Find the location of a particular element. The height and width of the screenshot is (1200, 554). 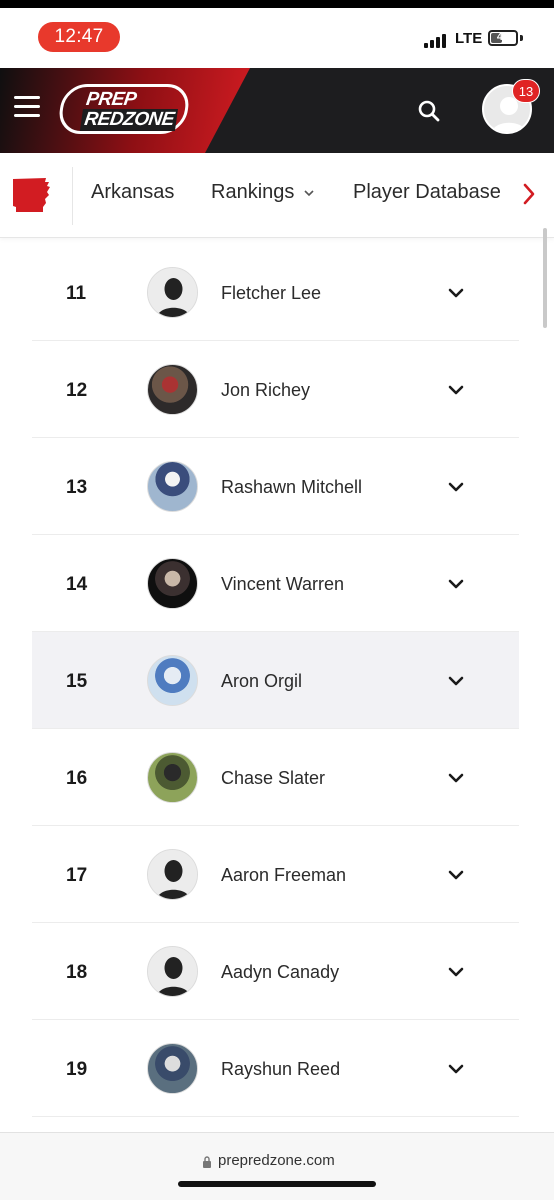

network-type: LTE is located at coordinates (469, 38).